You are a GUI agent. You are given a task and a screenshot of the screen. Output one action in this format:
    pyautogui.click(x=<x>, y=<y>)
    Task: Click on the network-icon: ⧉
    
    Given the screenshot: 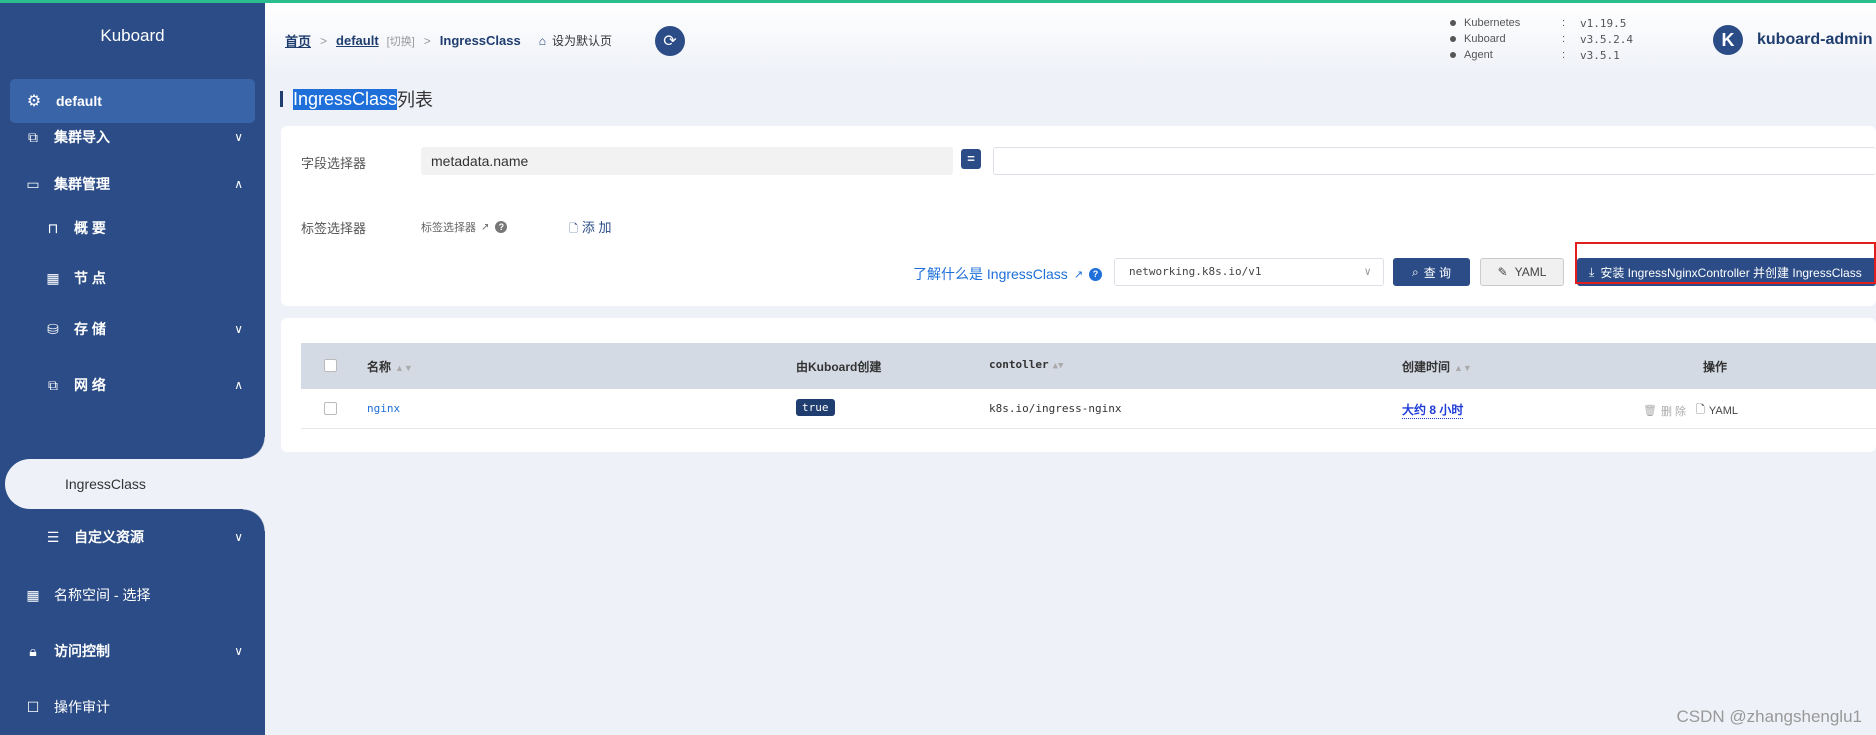 What is the action you would take?
    pyautogui.click(x=53, y=384)
    